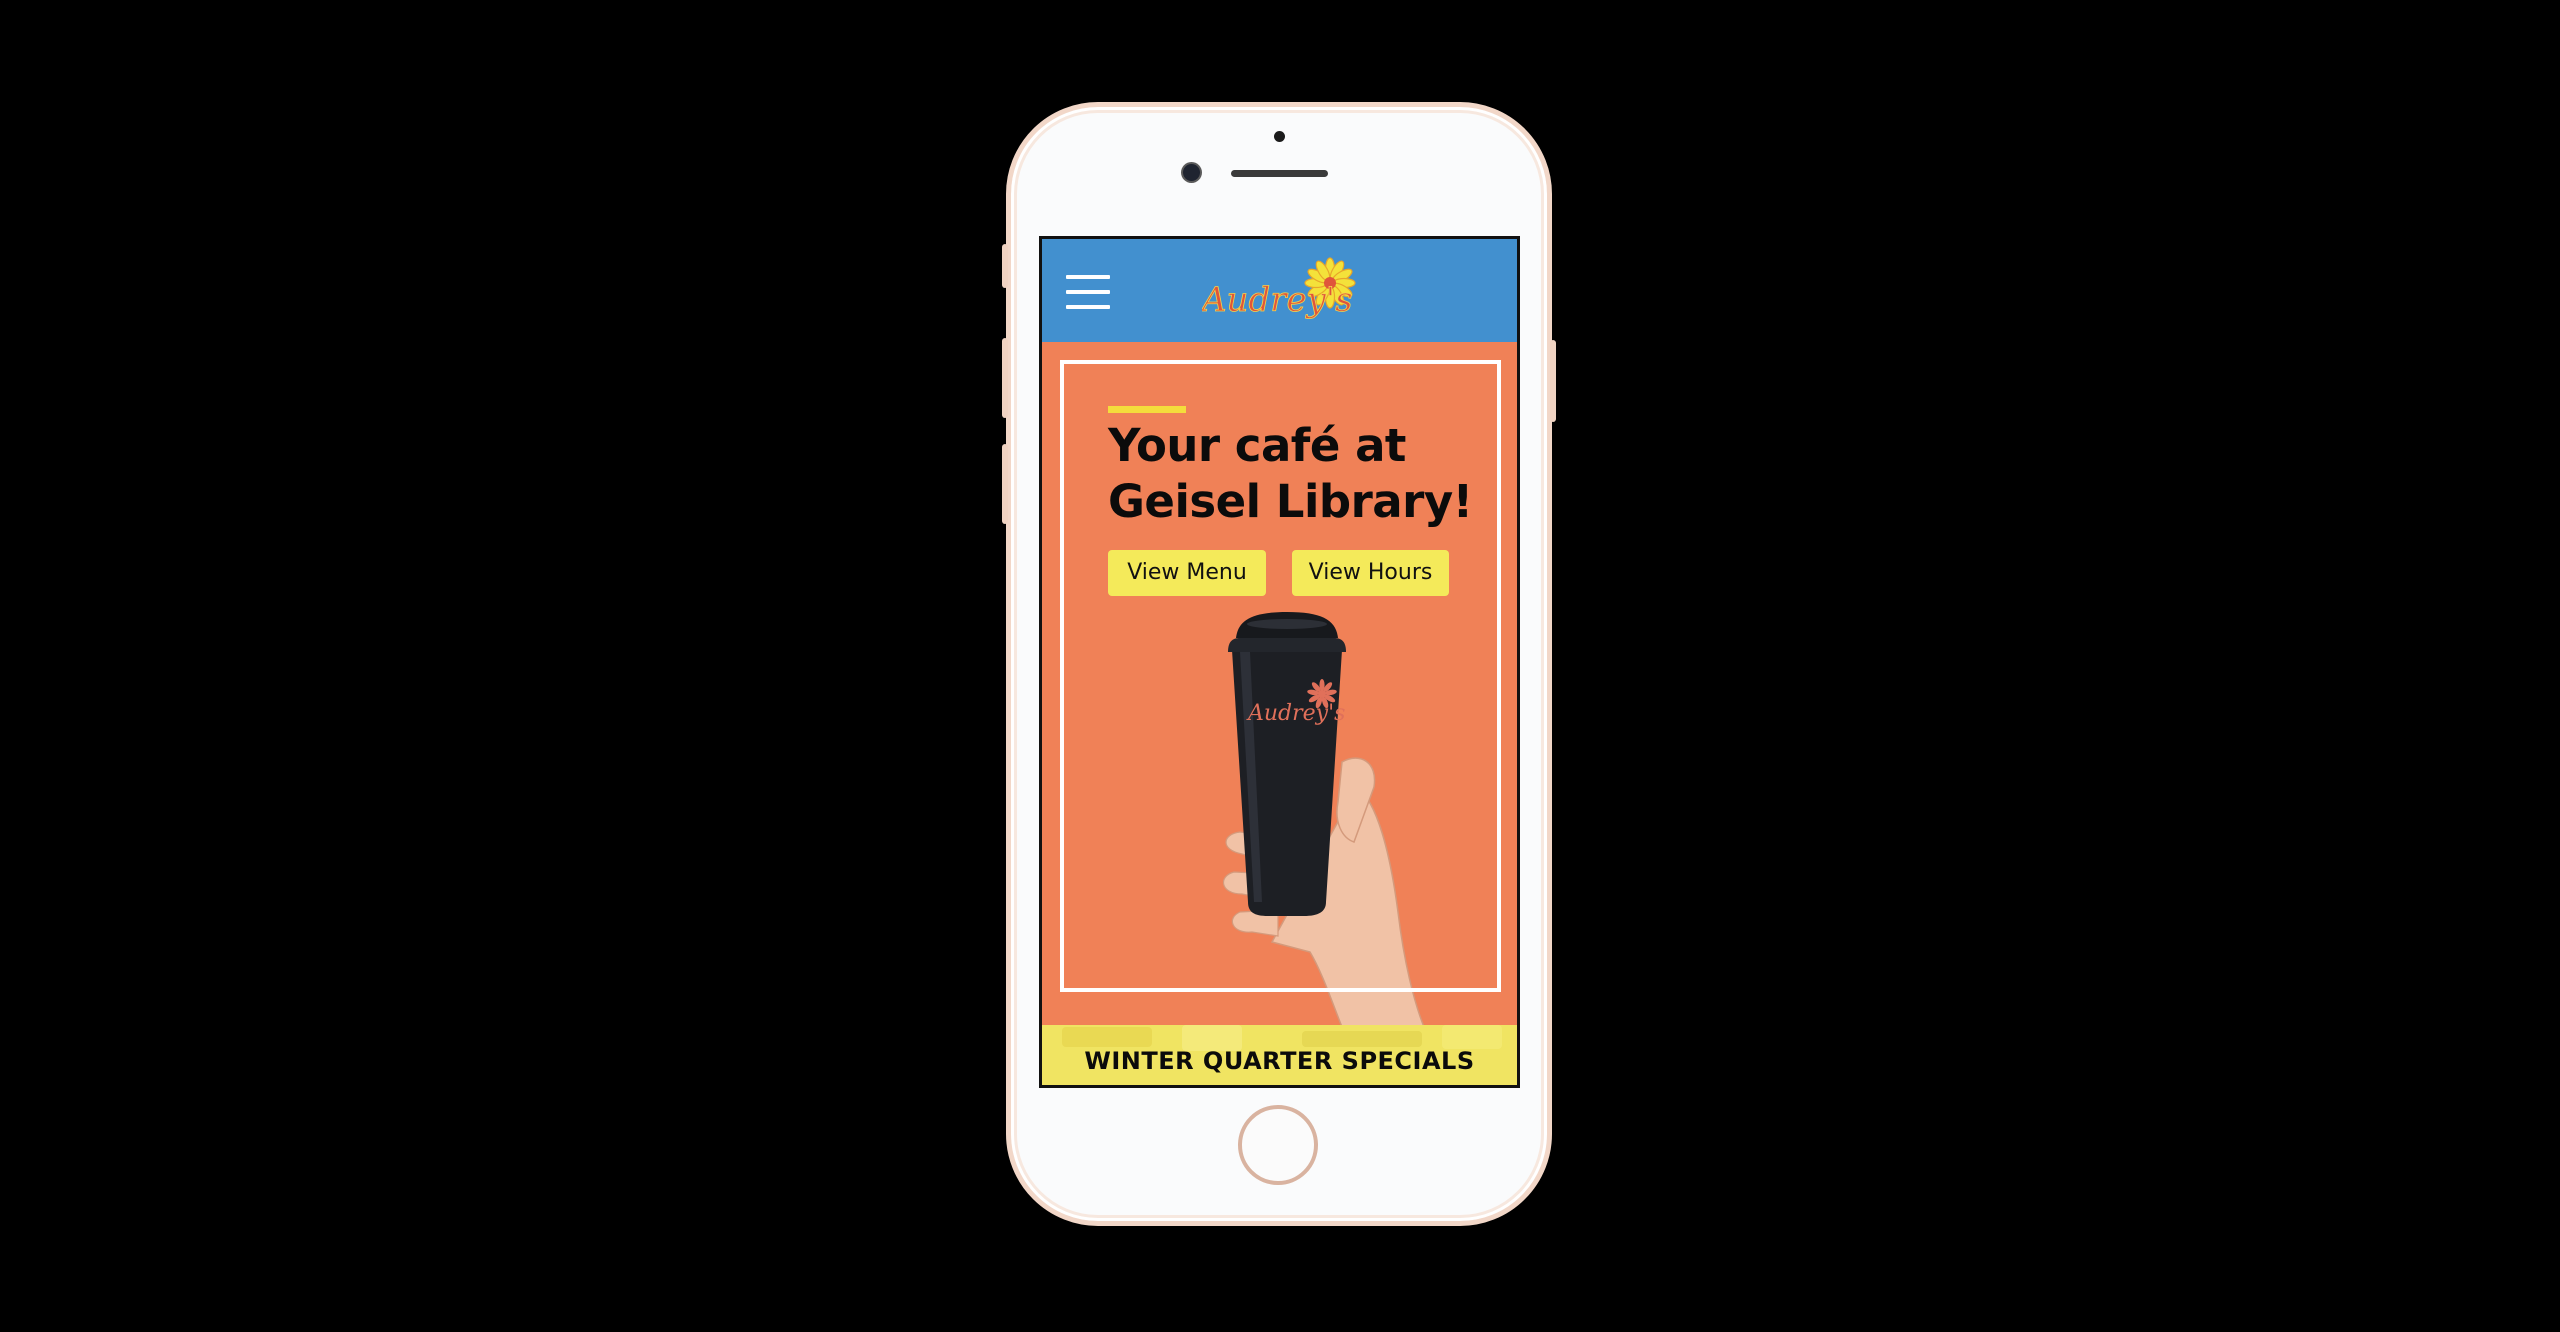  I want to click on view-hours-button: View Hours, so click(1370, 573).